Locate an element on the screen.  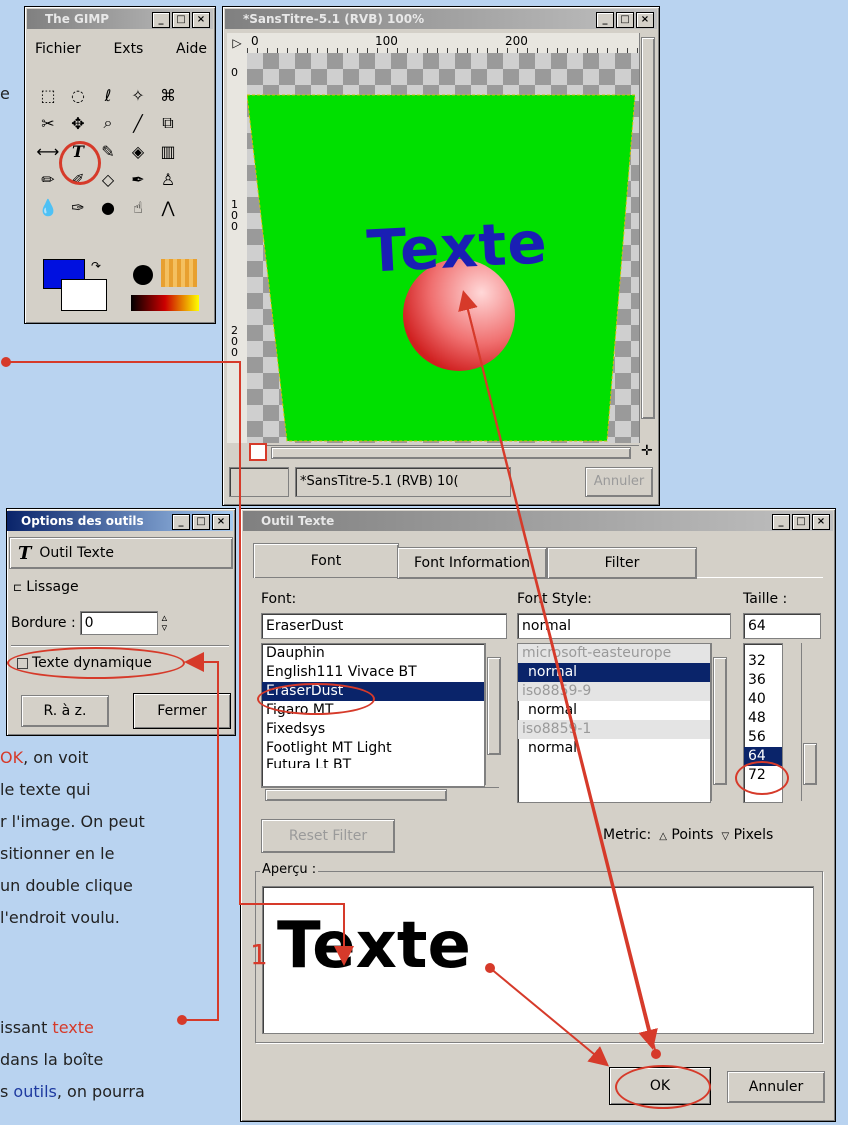
ellipse-select-icon: ◌ is located at coordinates (78, 95).